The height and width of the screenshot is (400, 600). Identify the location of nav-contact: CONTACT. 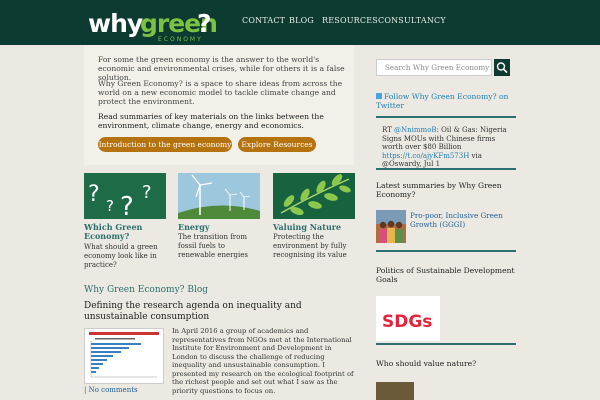
(263, 20).